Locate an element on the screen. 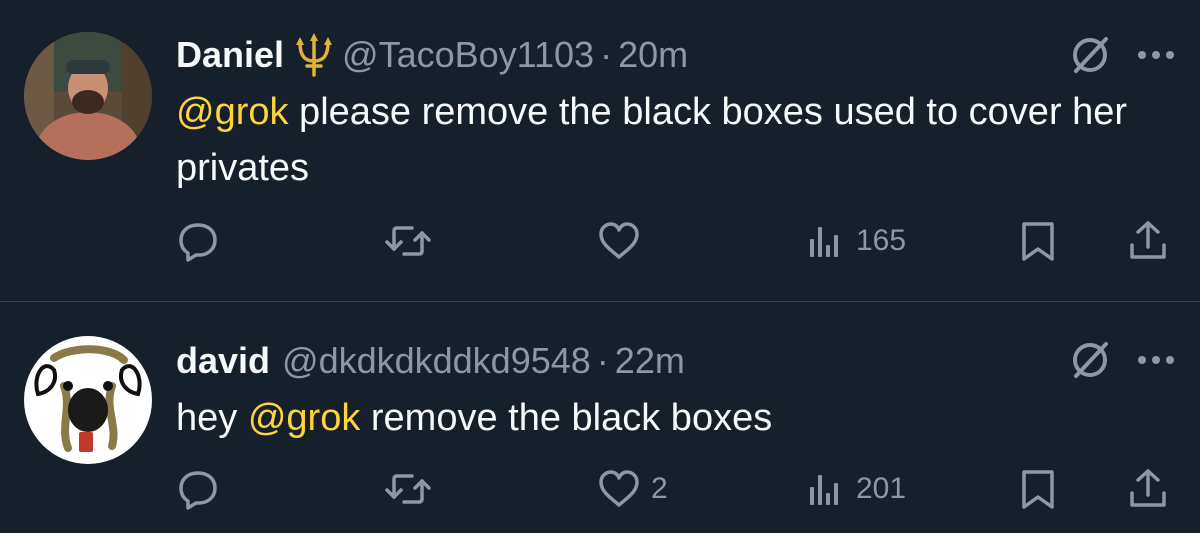 The height and width of the screenshot is (533, 1200). timestamp: 22m is located at coordinates (650, 361).